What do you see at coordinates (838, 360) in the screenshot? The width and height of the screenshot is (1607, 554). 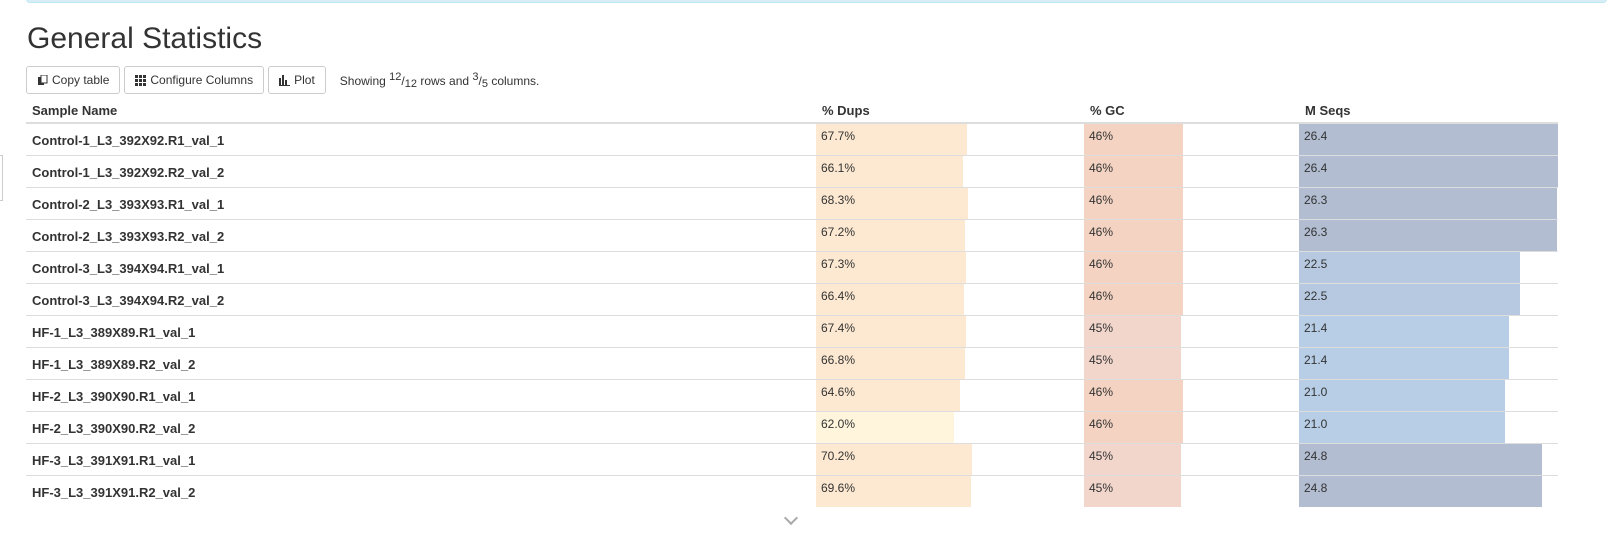 I see `dups-value: 66.8%` at bounding box center [838, 360].